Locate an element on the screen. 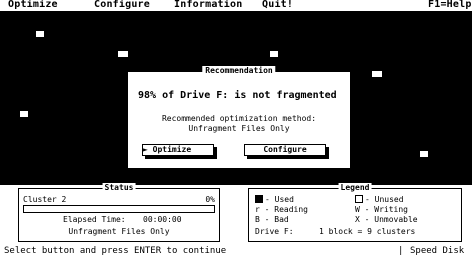  pointer-icon: ► is located at coordinates (145, 149).